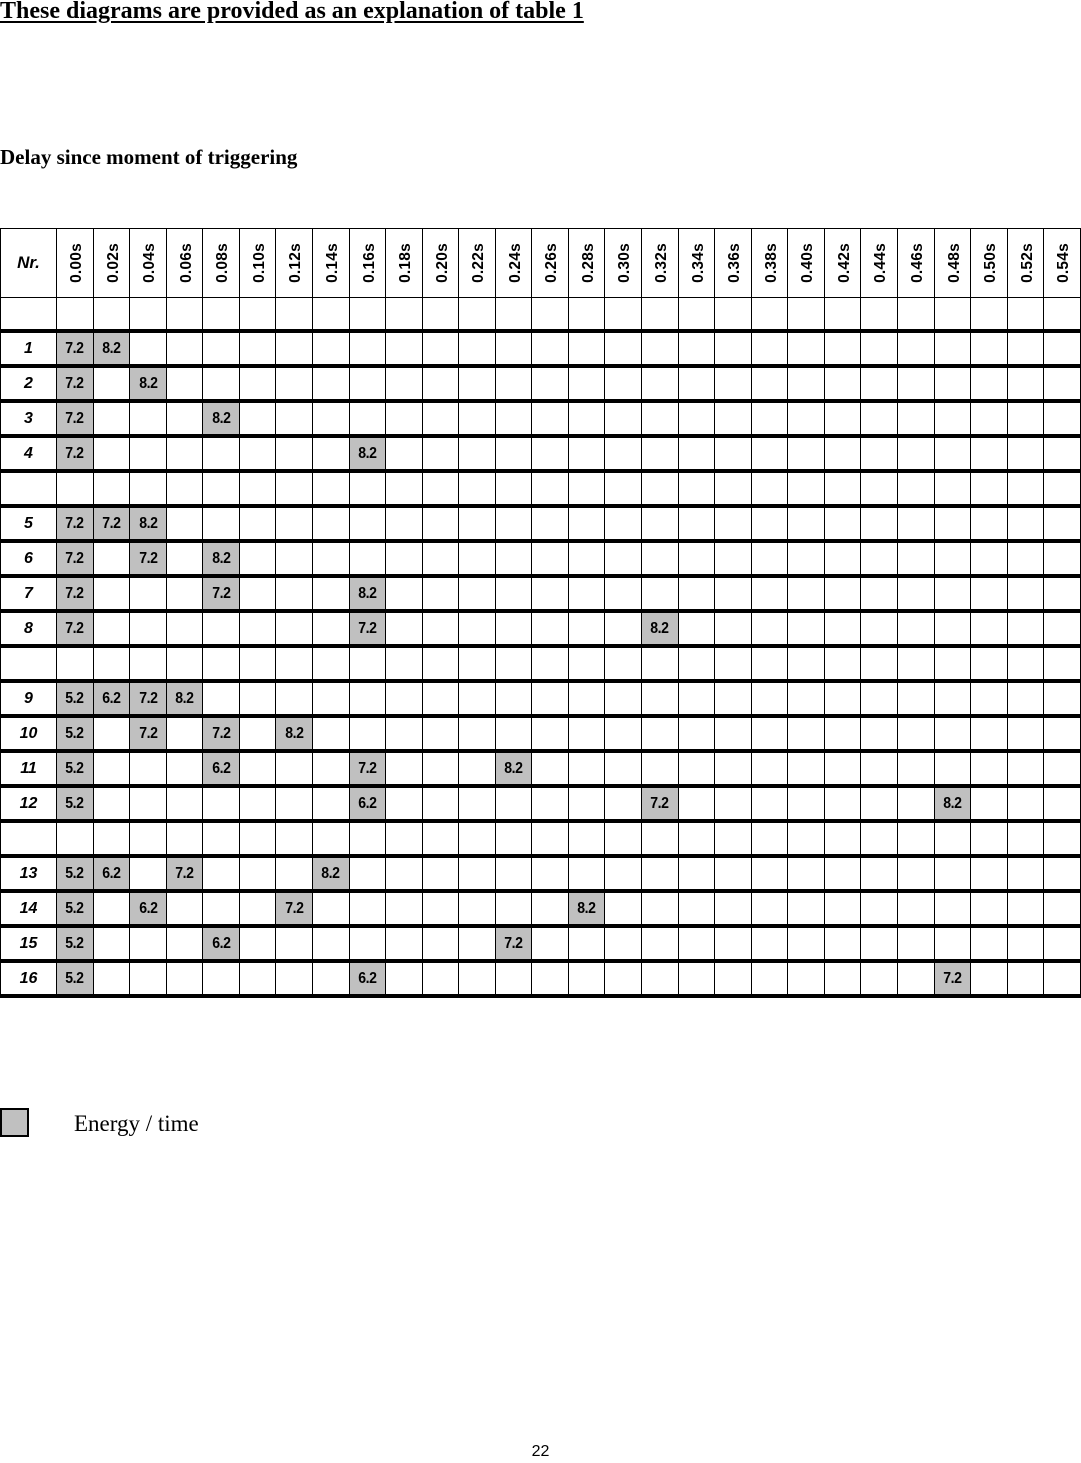 The height and width of the screenshot is (1463, 1081). I want to click on section-heading: Delay since moment of triggering, so click(149, 157).